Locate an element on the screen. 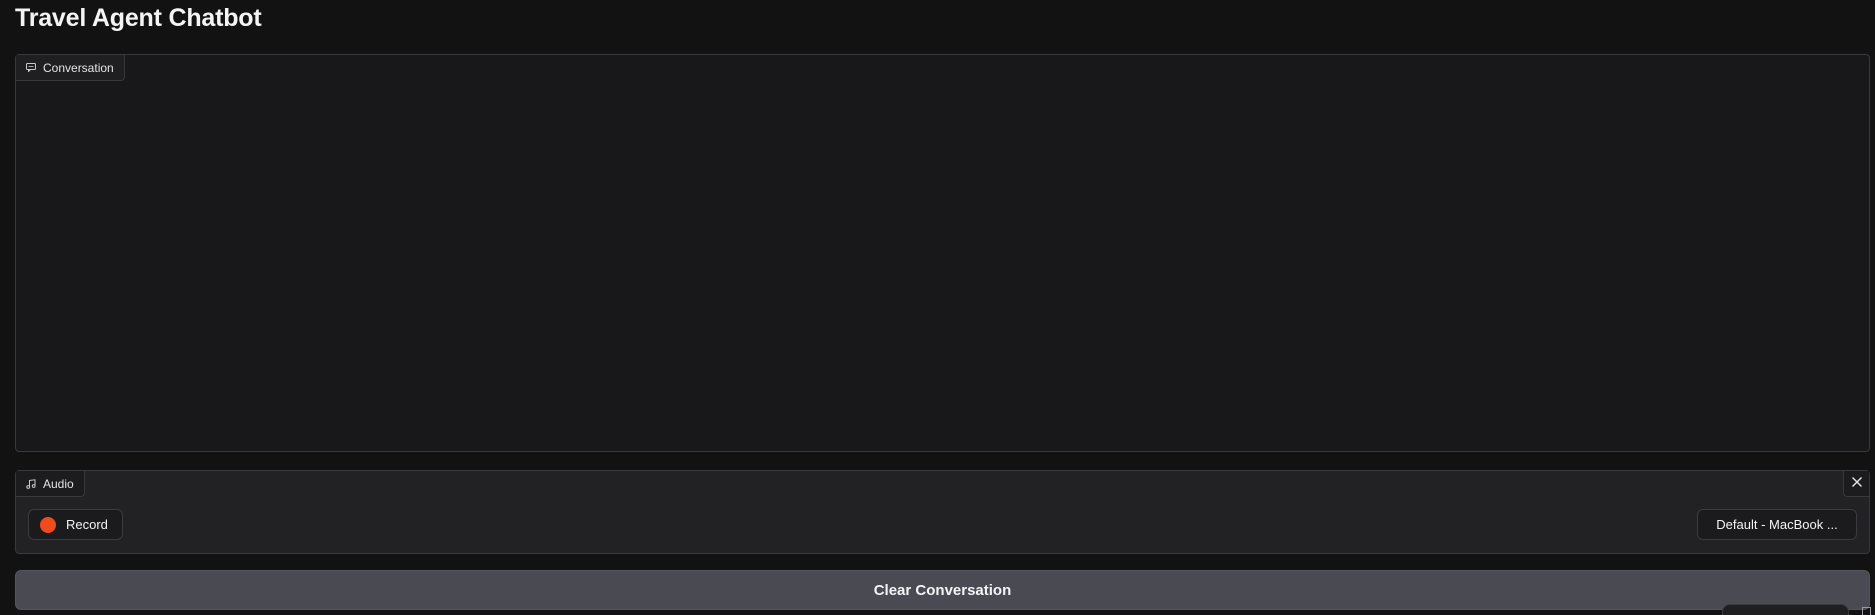 This screenshot has height=615, width=1875. clear-audio-button is located at coordinates (1856, 484).